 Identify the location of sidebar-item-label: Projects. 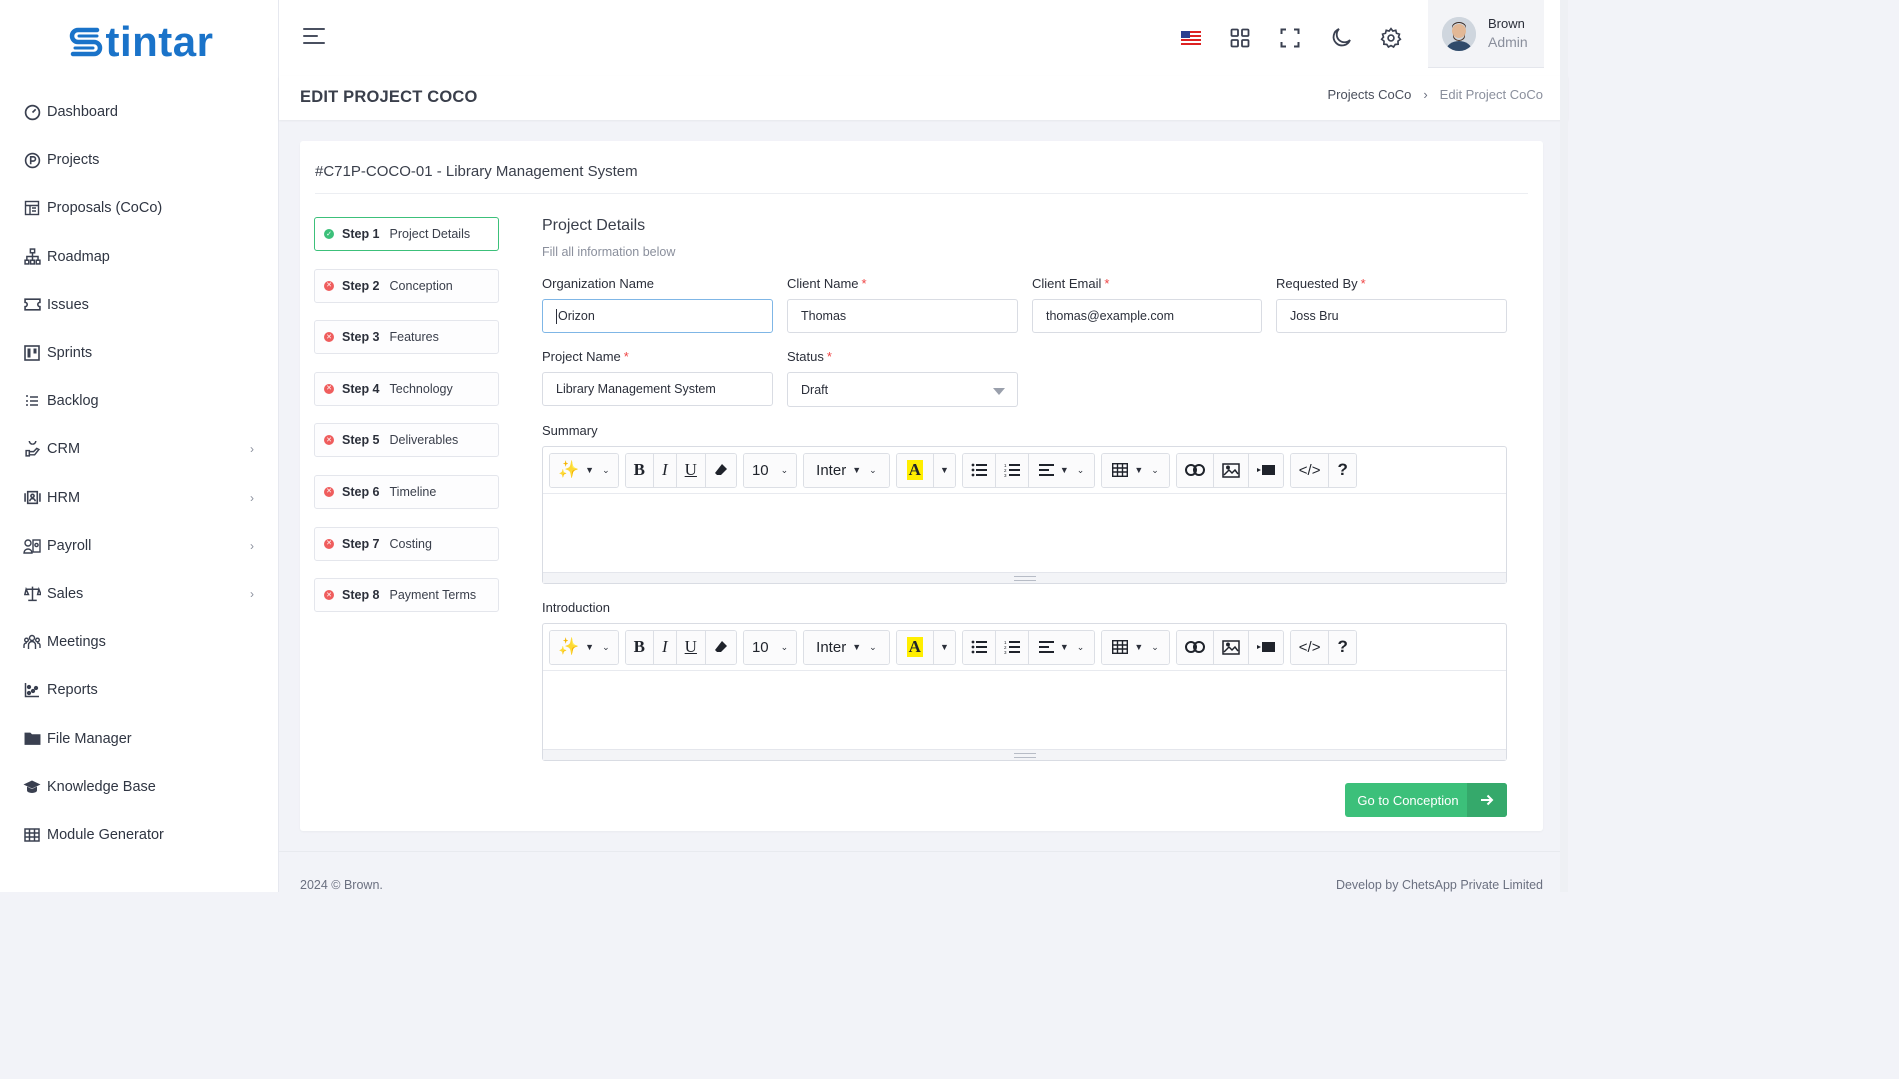
(73, 160).